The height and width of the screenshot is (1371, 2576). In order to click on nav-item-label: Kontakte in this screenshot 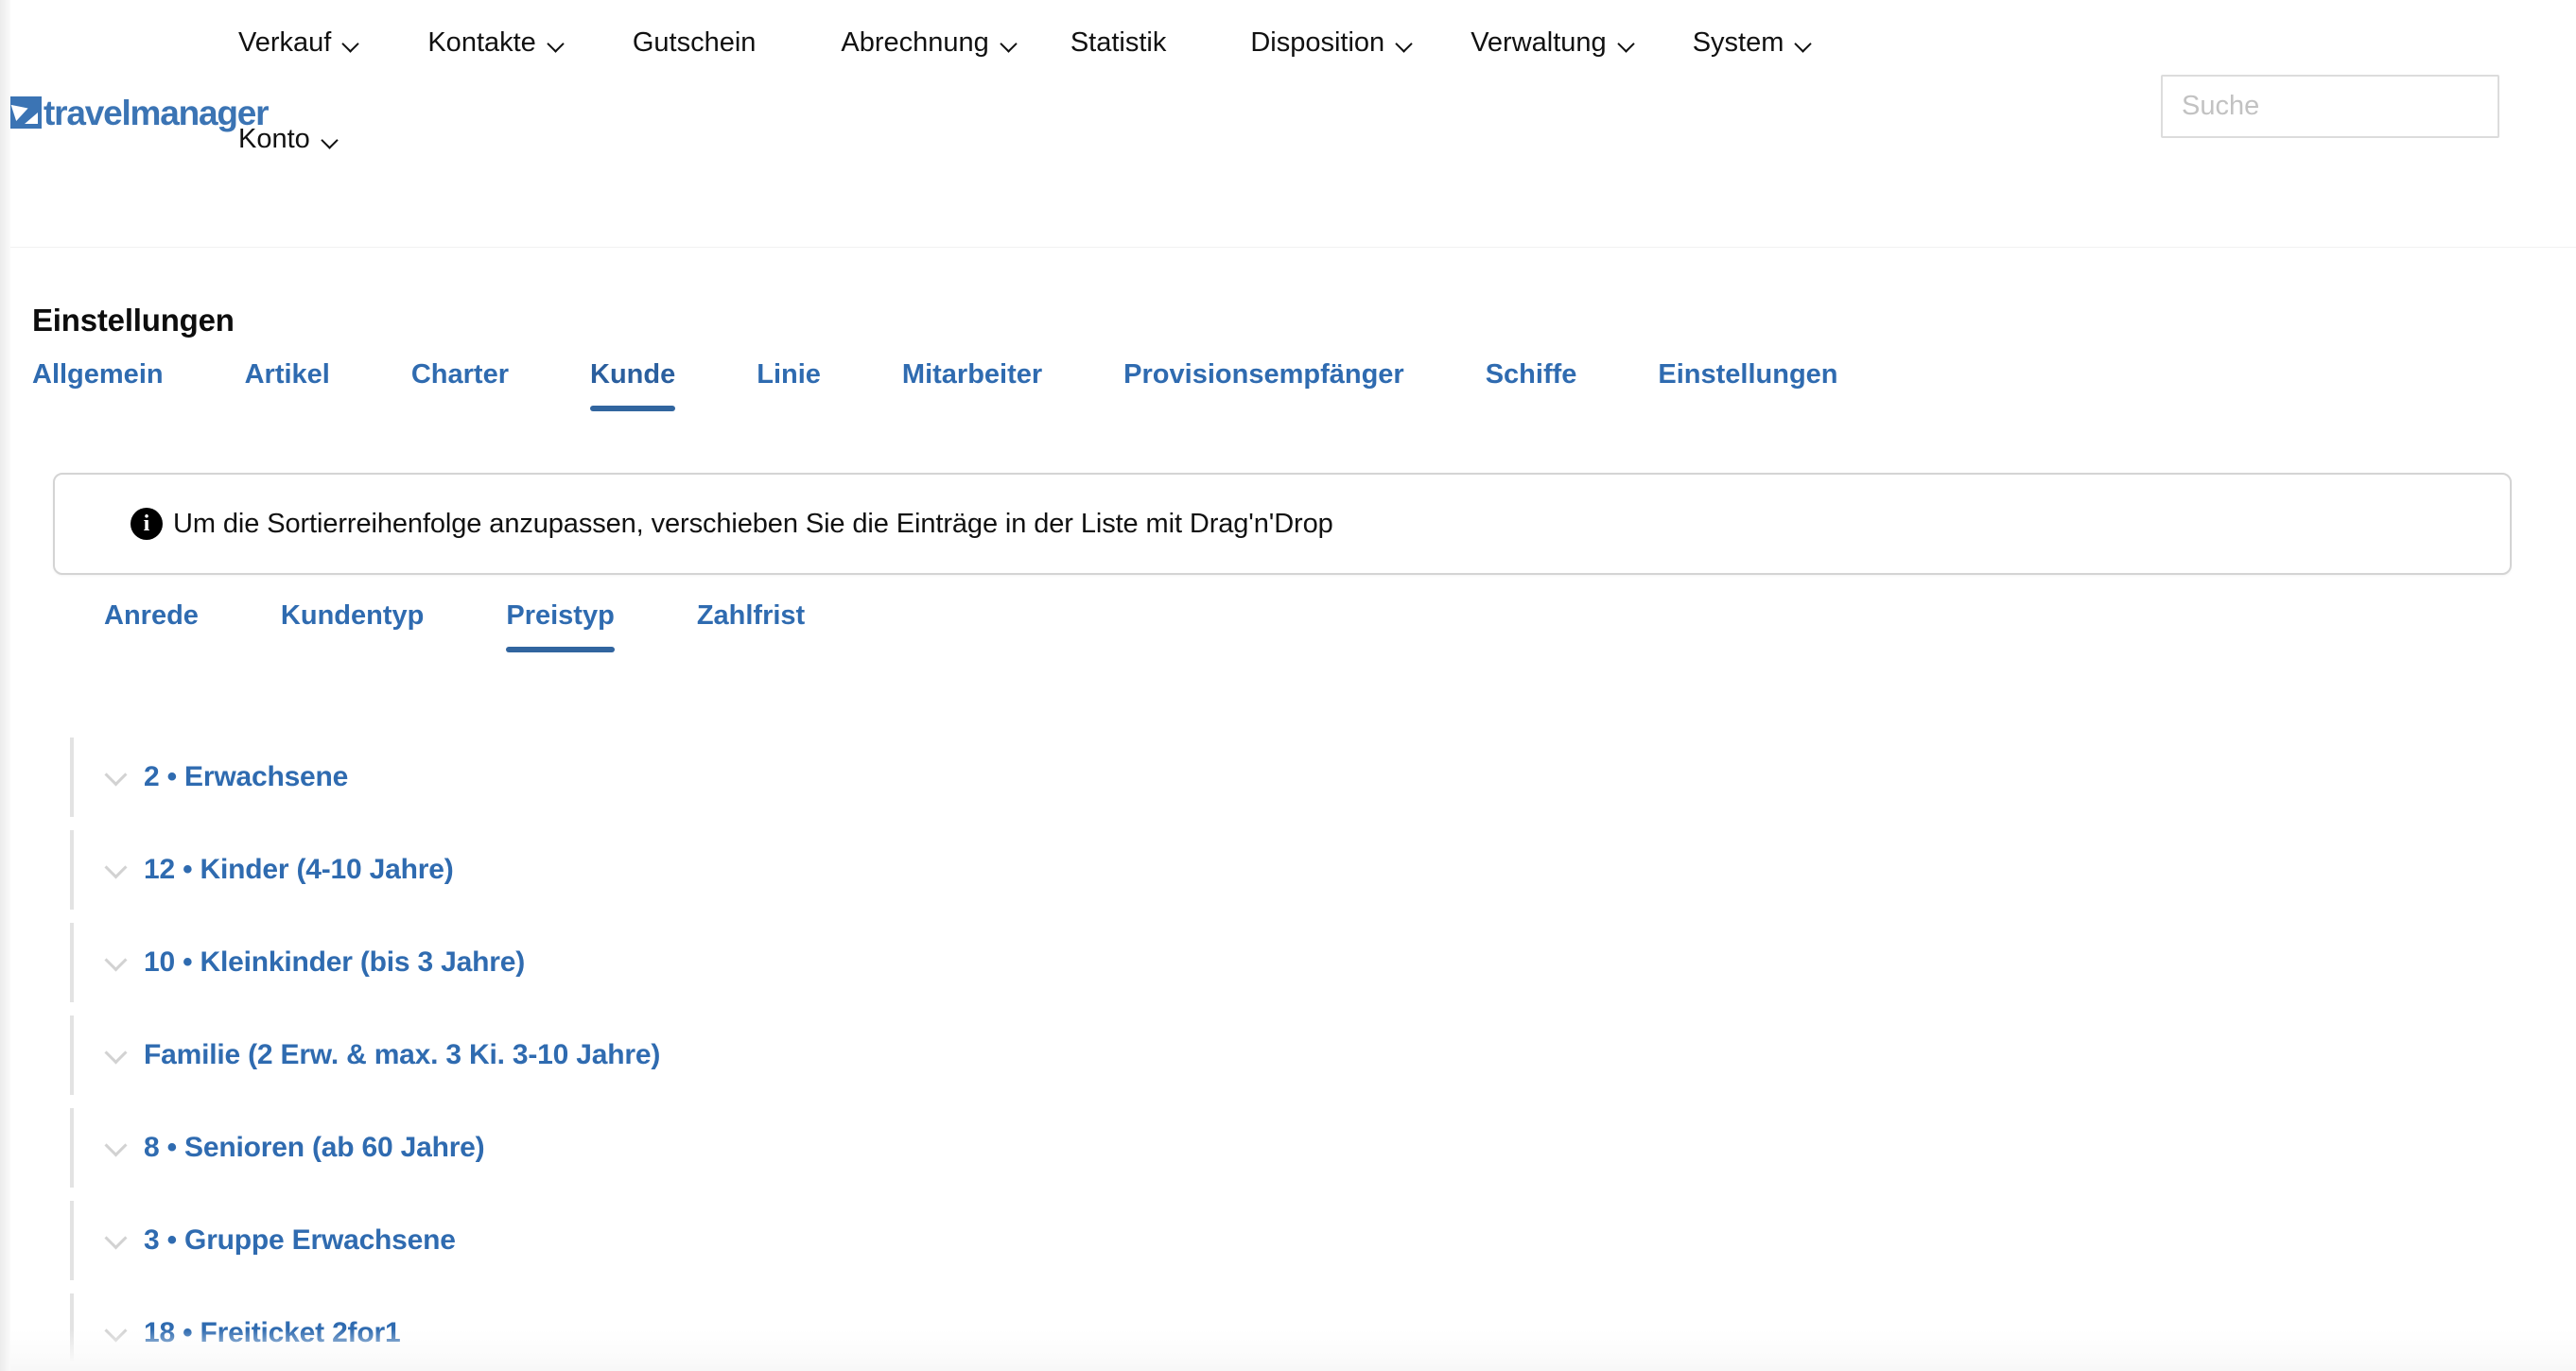, I will do `click(481, 42)`.